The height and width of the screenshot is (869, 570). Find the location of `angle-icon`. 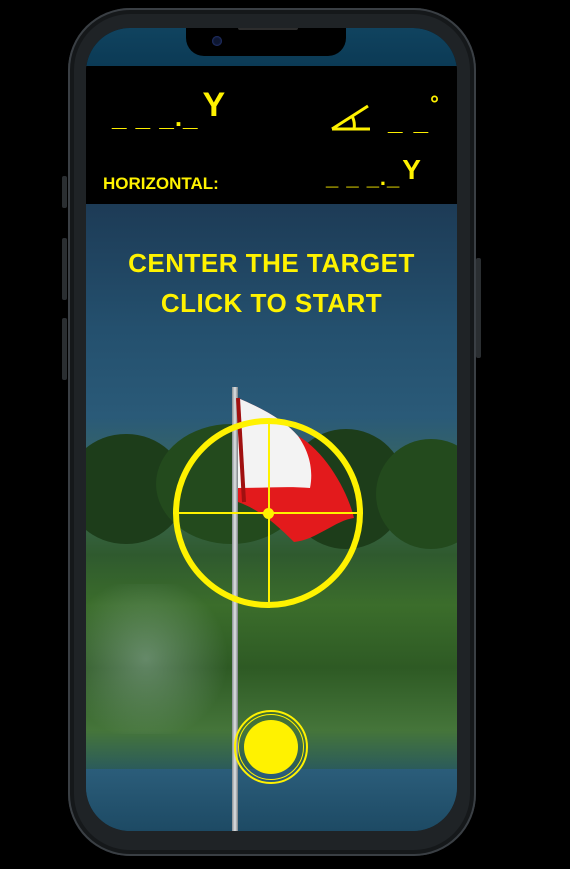

angle-icon is located at coordinates (354, 119).